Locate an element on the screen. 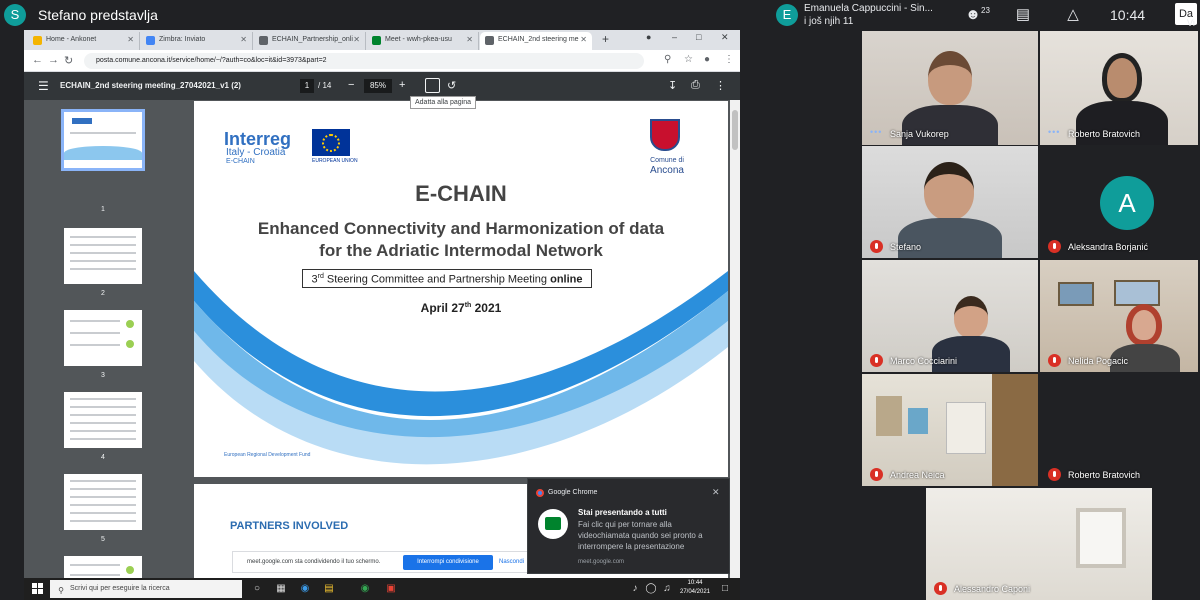 This screenshot has width=1200, height=600. browser-tab: Zimbra: Inviato ✕ is located at coordinates (197, 41).